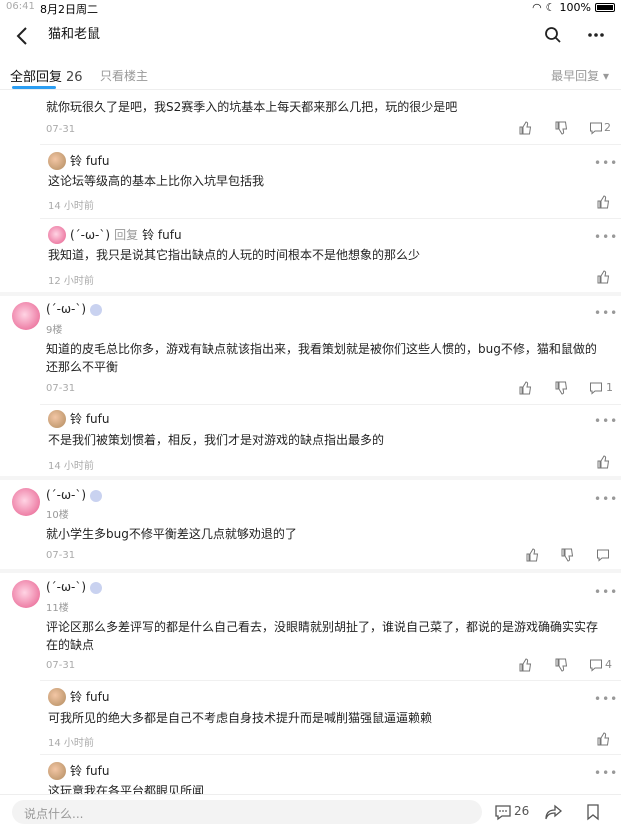  I want to click on reply-text: 这论坛等级高的基本上比你入坑早包括我, so click(156, 181).